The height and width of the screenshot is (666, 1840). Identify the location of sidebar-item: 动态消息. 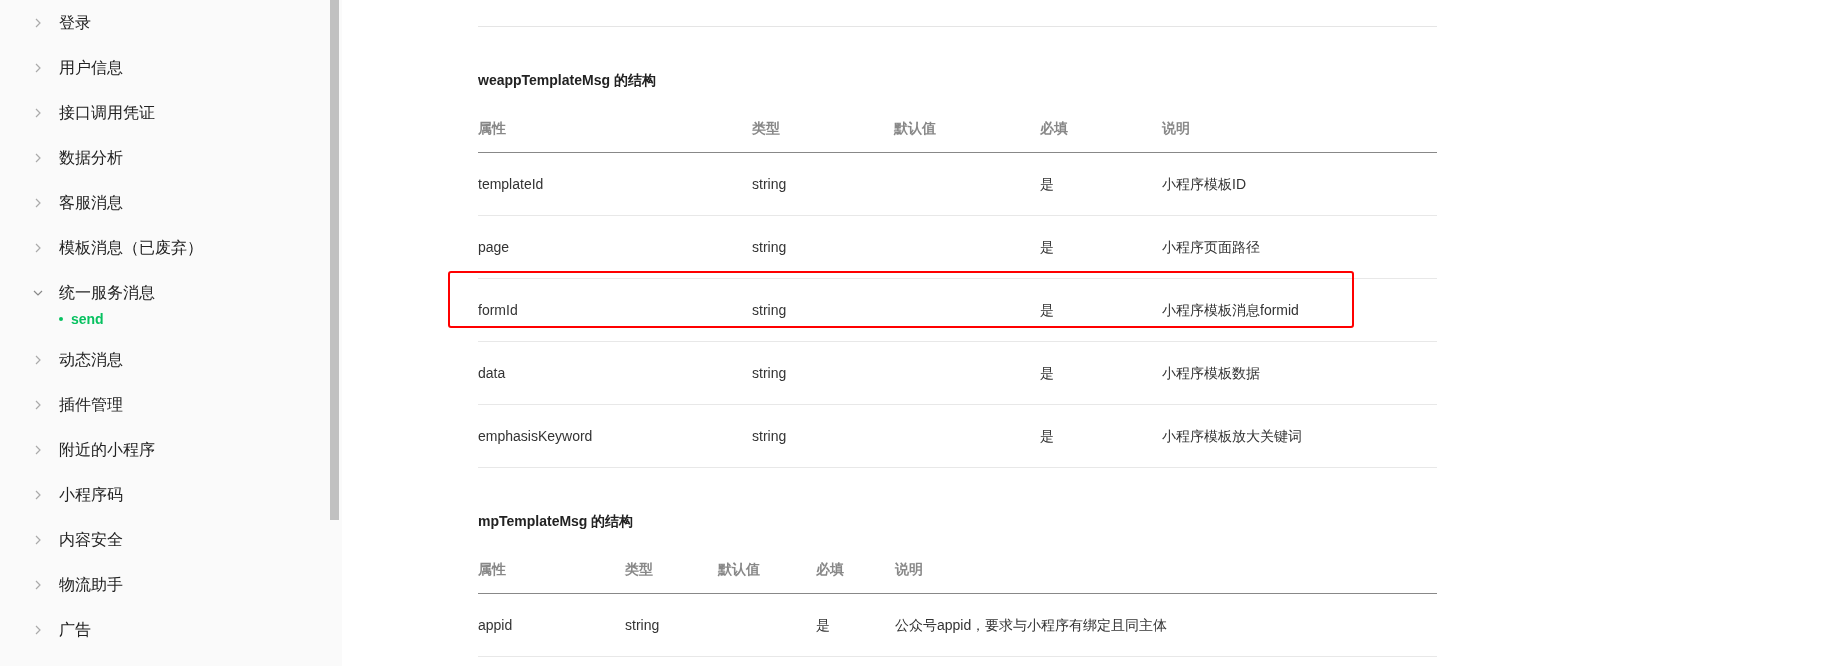
(181, 359).